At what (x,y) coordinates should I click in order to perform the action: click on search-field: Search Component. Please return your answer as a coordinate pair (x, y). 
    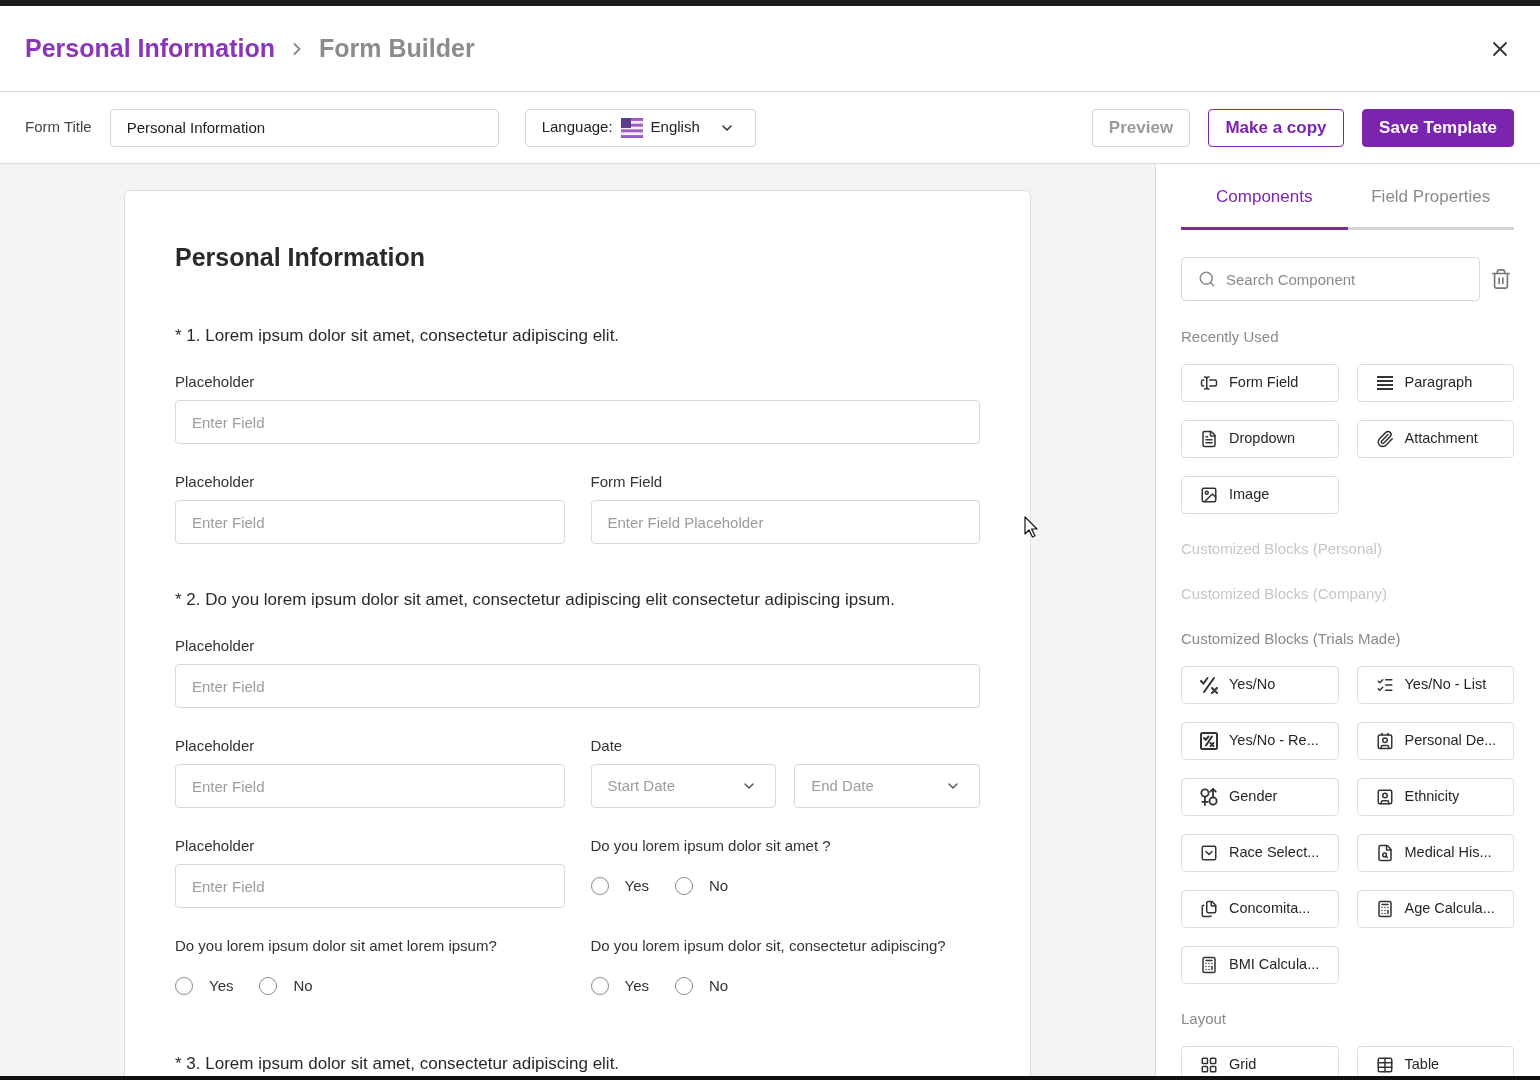
    Looking at the image, I should click on (1330, 279).